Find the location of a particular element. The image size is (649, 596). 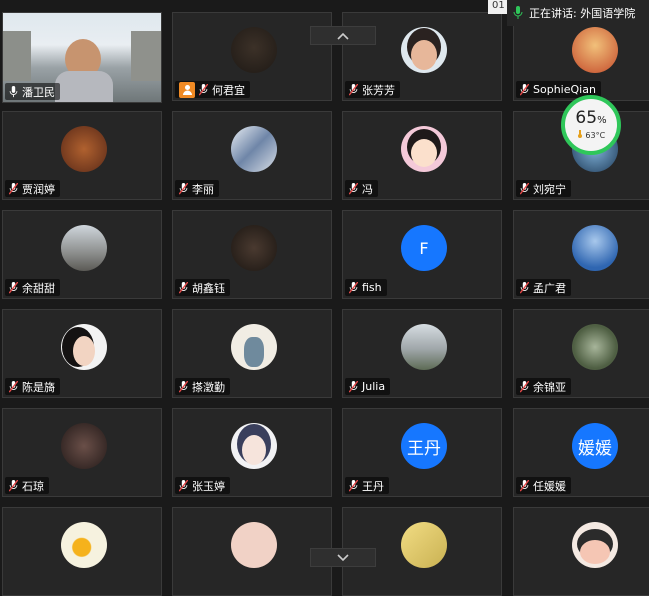

participant-tile: 胡鑫钰 is located at coordinates (252, 254).